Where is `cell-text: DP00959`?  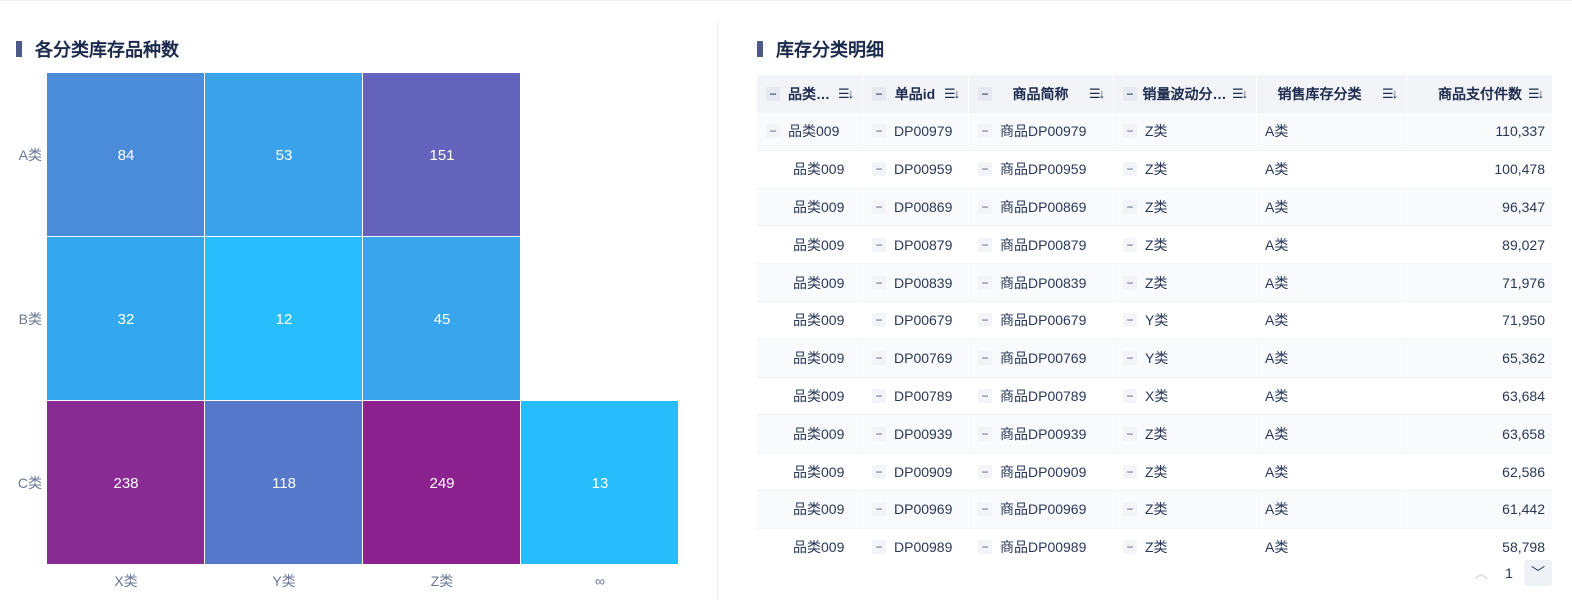 cell-text: DP00959 is located at coordinates (923, 169).